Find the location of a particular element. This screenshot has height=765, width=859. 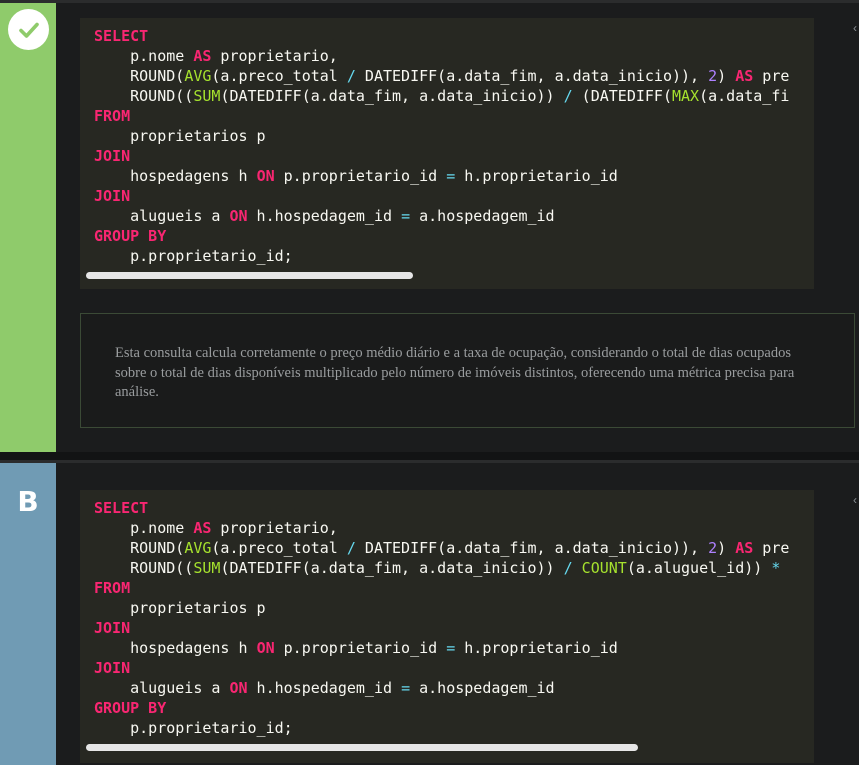

code-text: (a.aluguel_id)) is located at coordinates (699, 568).